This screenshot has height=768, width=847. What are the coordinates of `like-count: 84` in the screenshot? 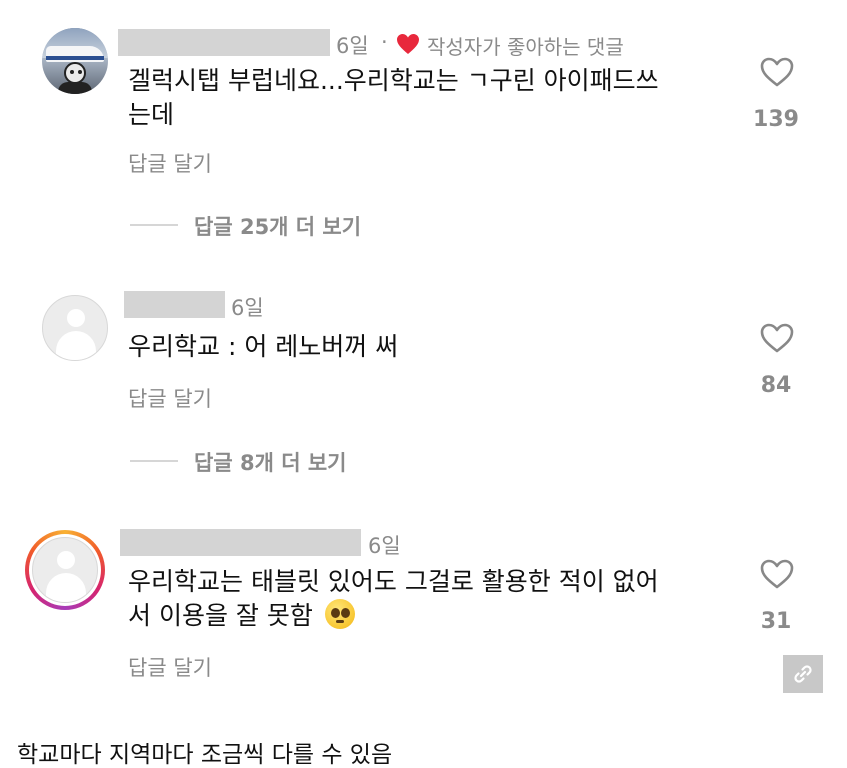 It's located at (776, 385).